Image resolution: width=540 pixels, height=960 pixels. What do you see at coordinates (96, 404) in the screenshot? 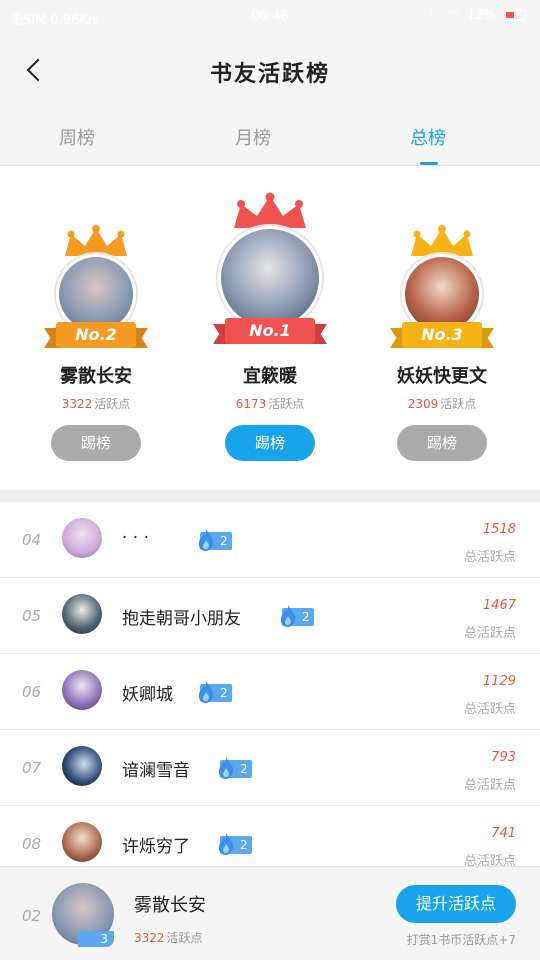
I see `podium-points: 3322 活跃点` at bounding box center [96, 404].